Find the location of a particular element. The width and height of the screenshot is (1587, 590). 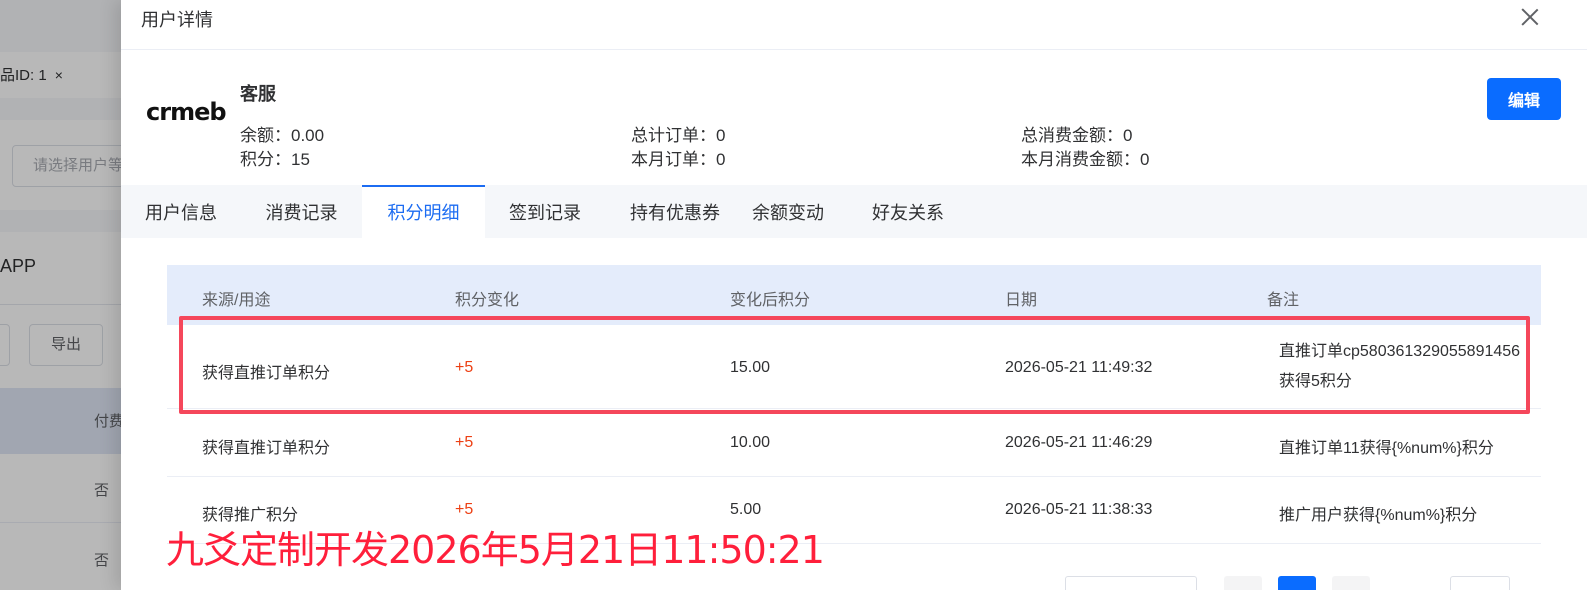

tag-close-icon: × is located at coordinates (59, 75).